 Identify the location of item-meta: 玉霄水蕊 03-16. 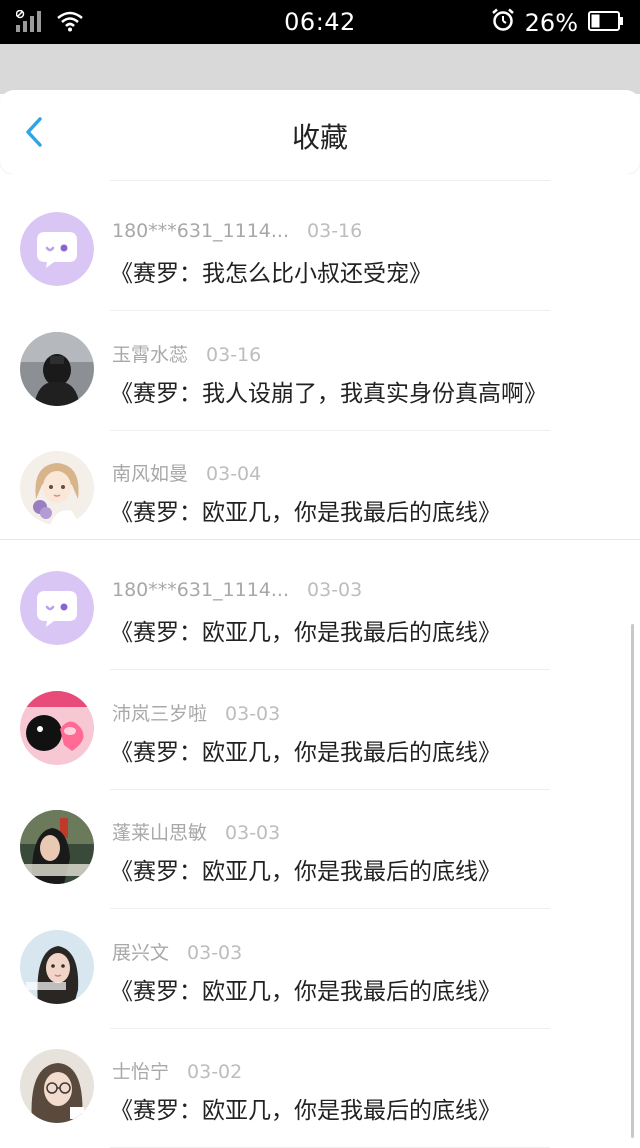
(186, 353).